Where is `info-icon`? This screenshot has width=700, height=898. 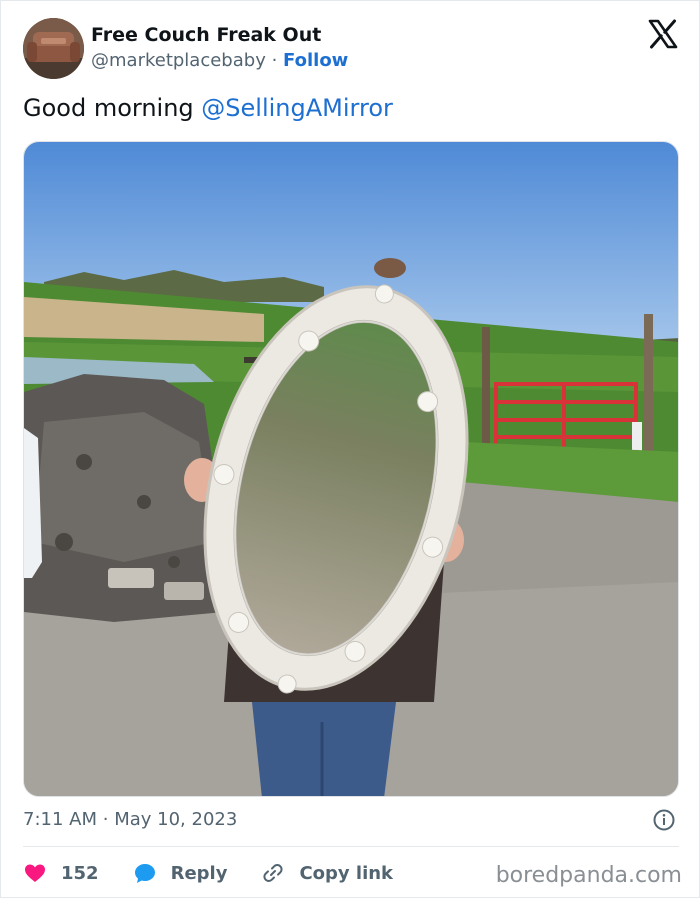
info-icon is located at coordinates (664, 820).